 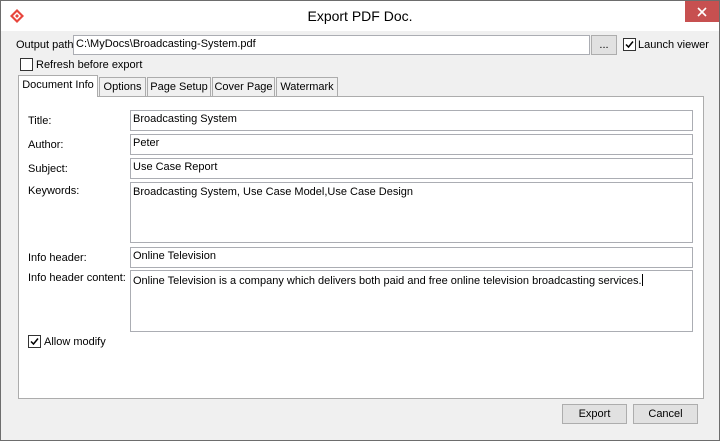 What do you see at coordinates (57, 258) in the screenshot?
I see `info-header-label: Info header:` at bounding box center [57, 258].